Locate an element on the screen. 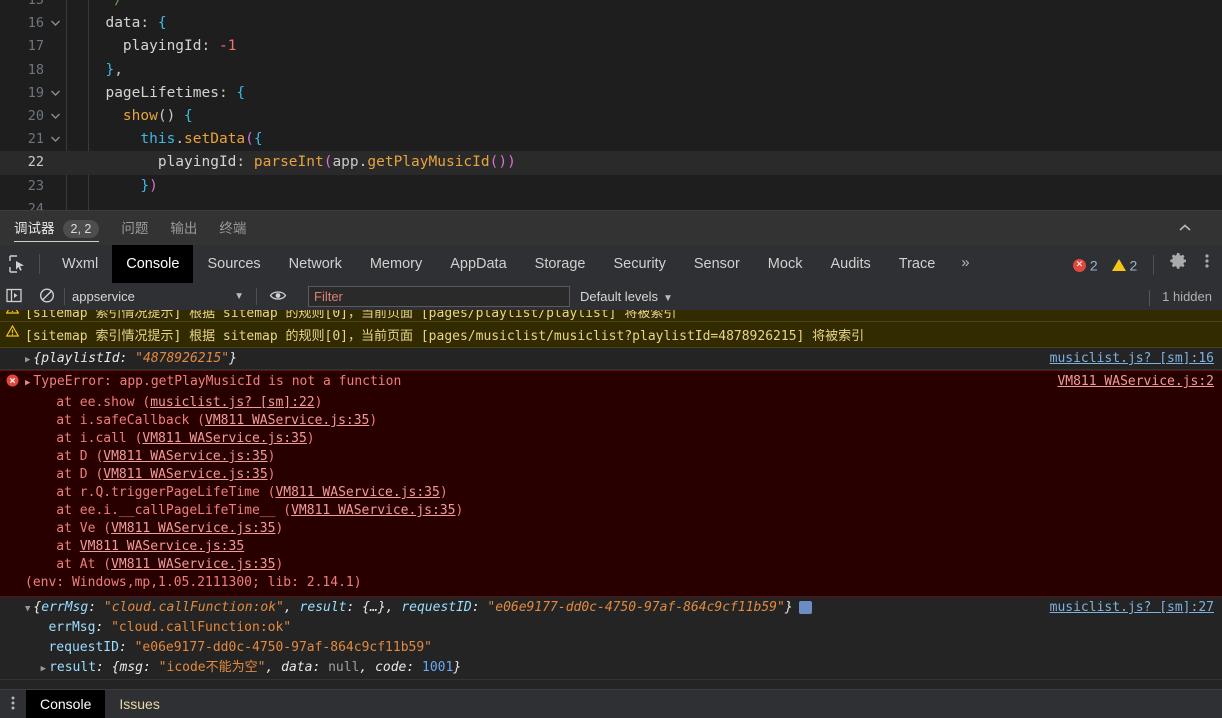  stack-frame-link: musiclist.js? [sm]:22 is located at coordinates (232, 402).